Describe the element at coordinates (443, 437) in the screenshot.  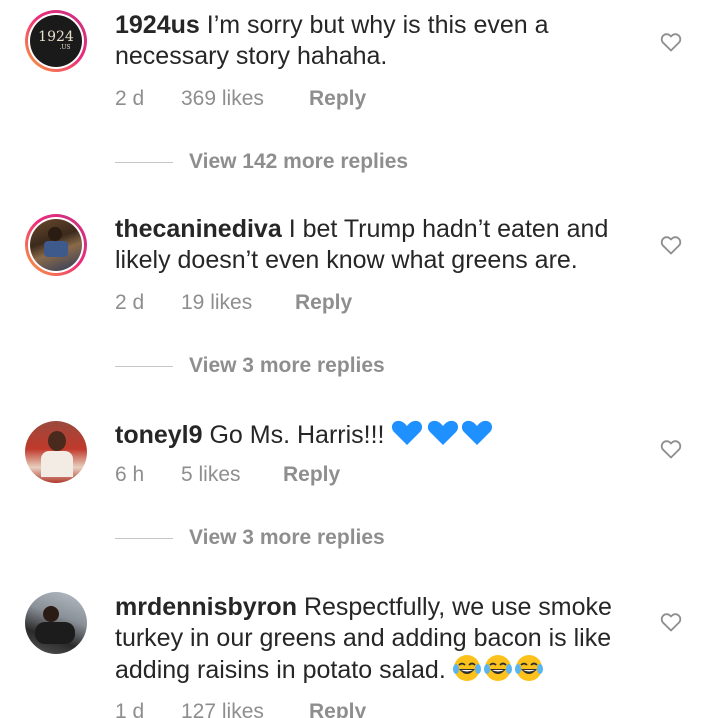
I see `blue-heart-emoji-icon` at that location.